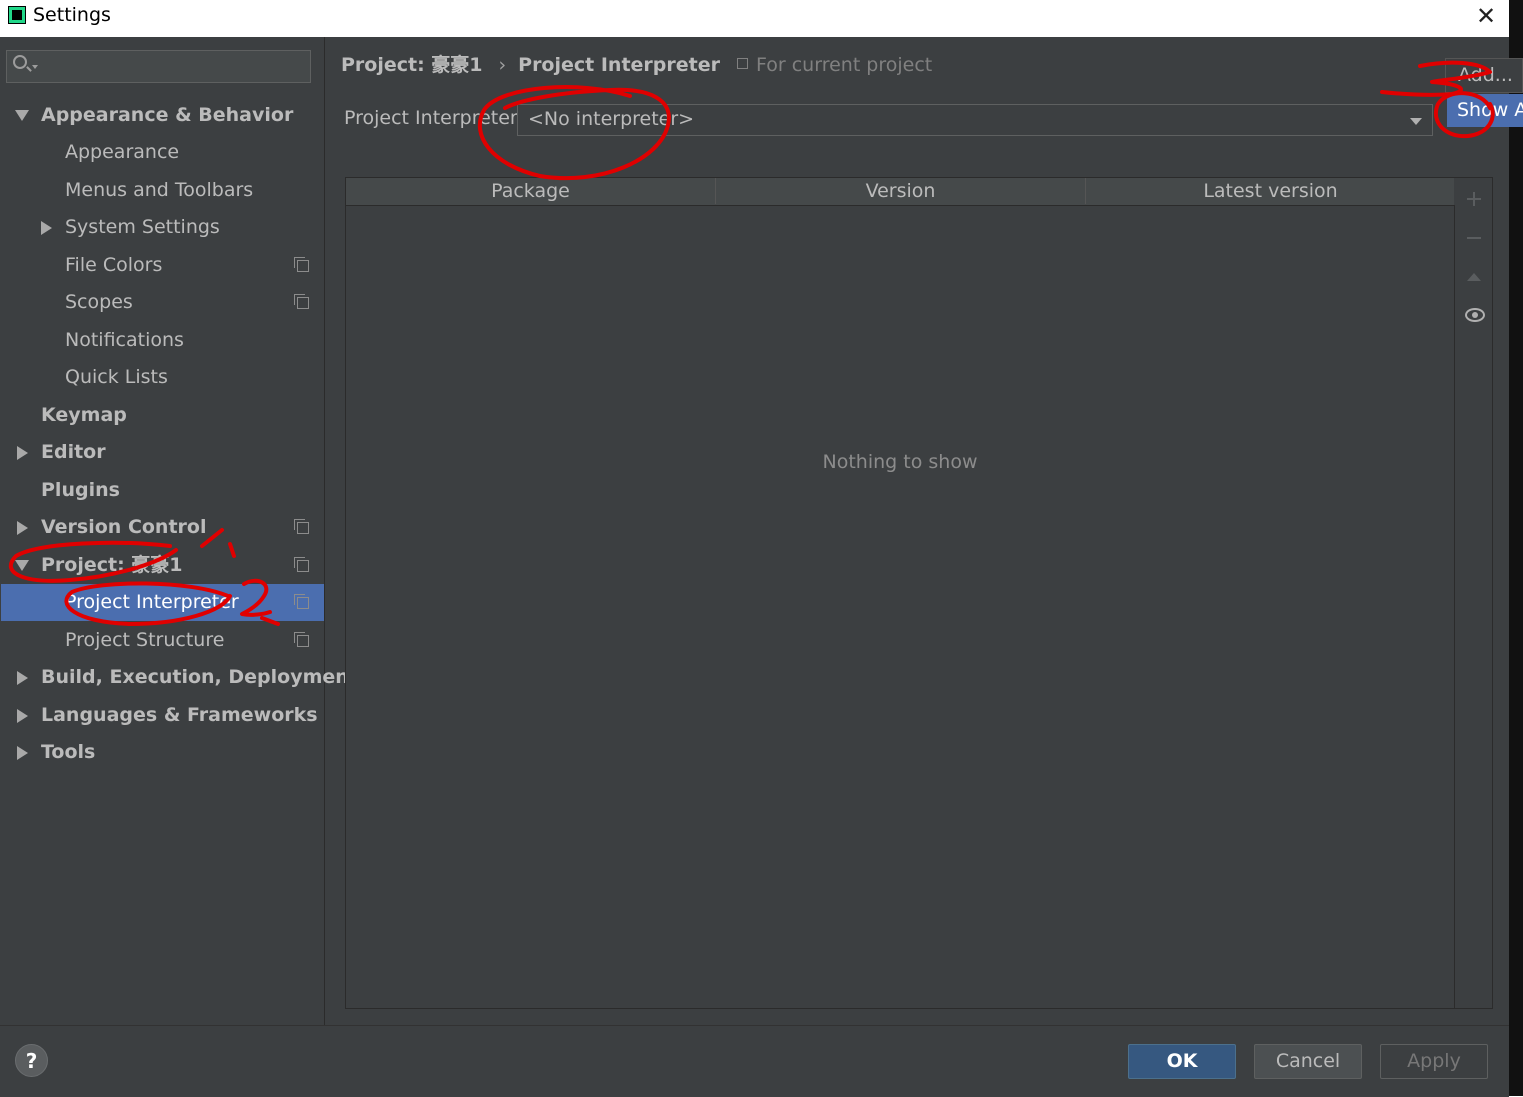  I want to click on breadcrumb: Project: 豪豪1 › Project Interpreter, so click(530, 63).